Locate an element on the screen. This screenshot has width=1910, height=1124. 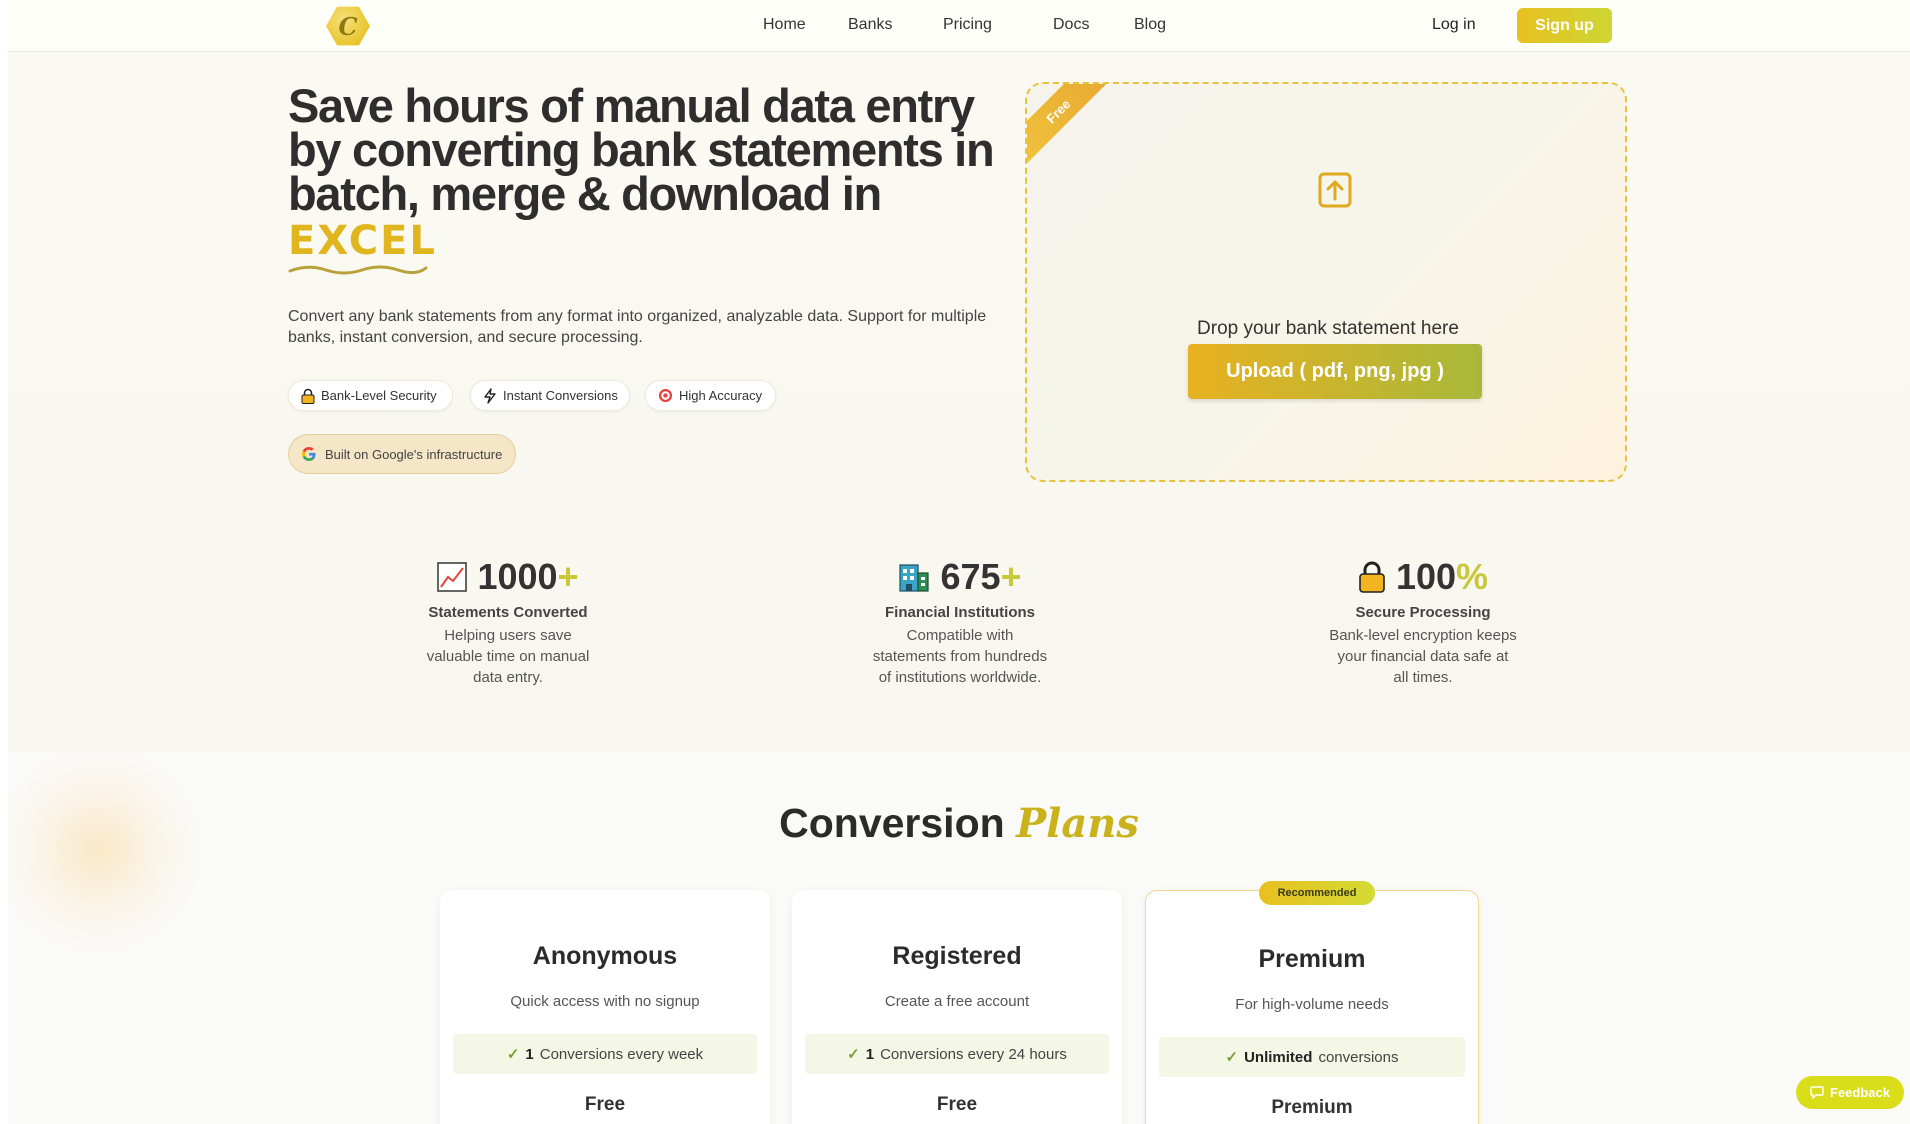
chip-label: High Accuracy is located at coordinates (721, 395).